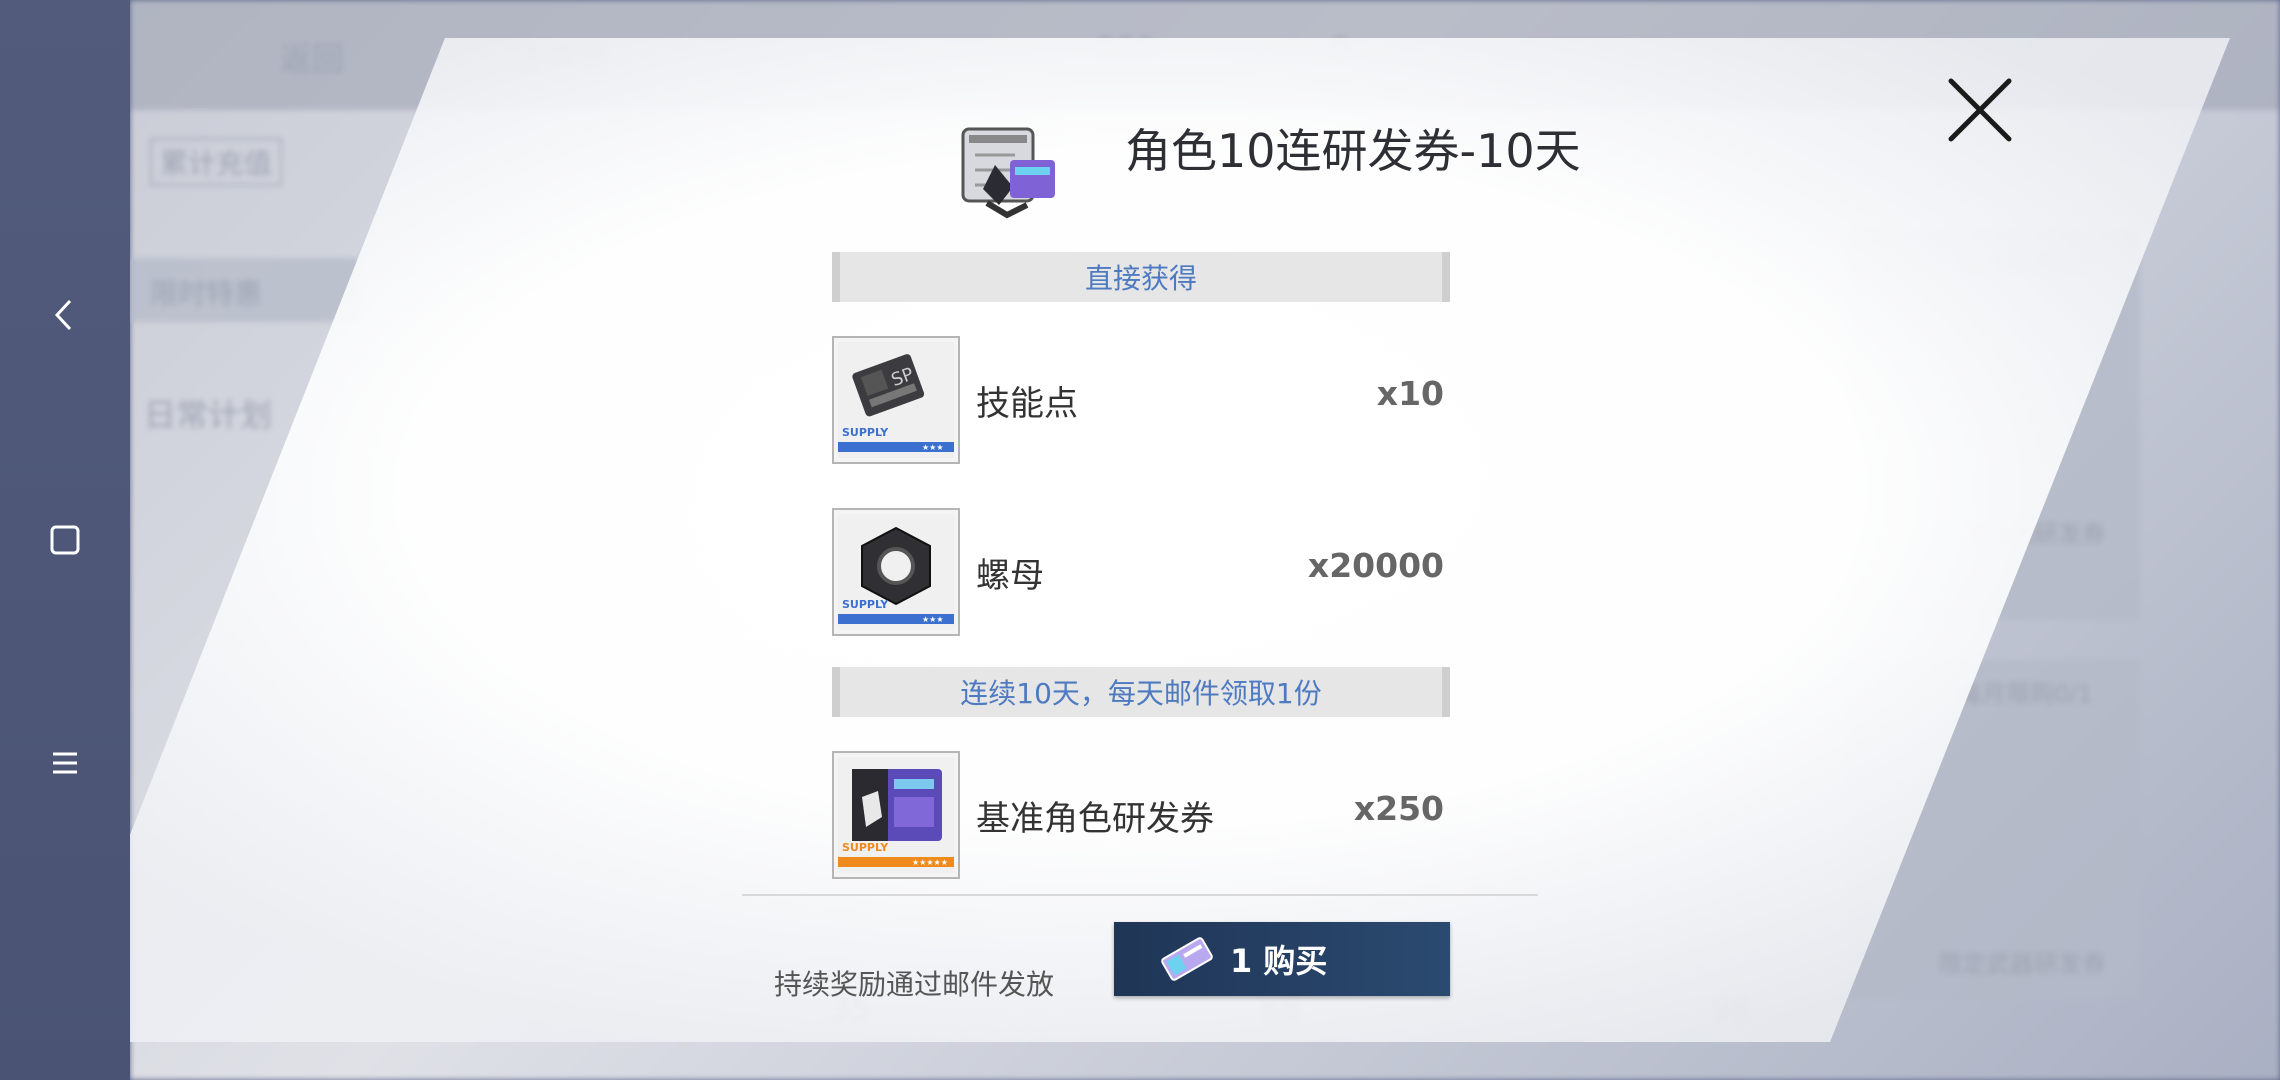 The height and width of the screenshot is (1080, 2280). Describe the element at coordinates (1353, 151) in the screenshot. I see `dialog-title: 角色10连研发券-10天` at that location.